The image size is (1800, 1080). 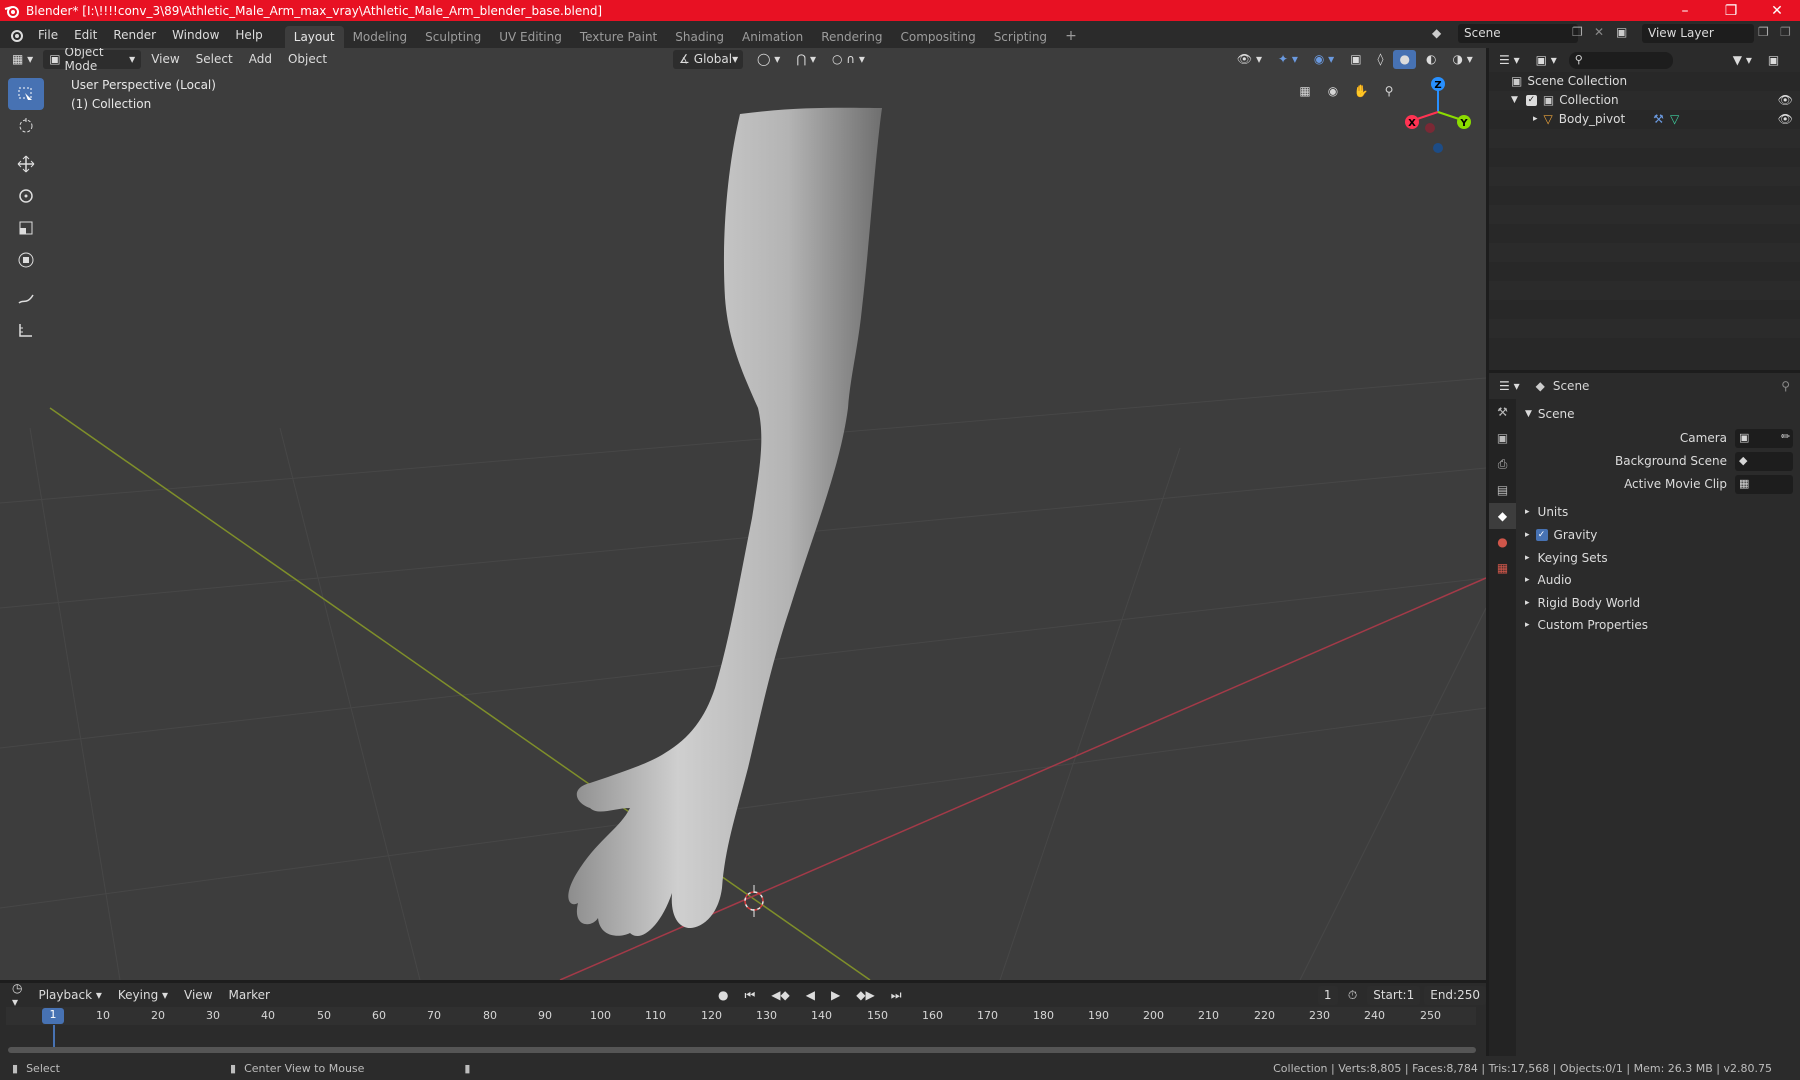 What do you see at coordinates (865, 995) in the screenshot?
I see `jump-keyframe-forward-button: ◆▶` at bounding box center [865, 995].